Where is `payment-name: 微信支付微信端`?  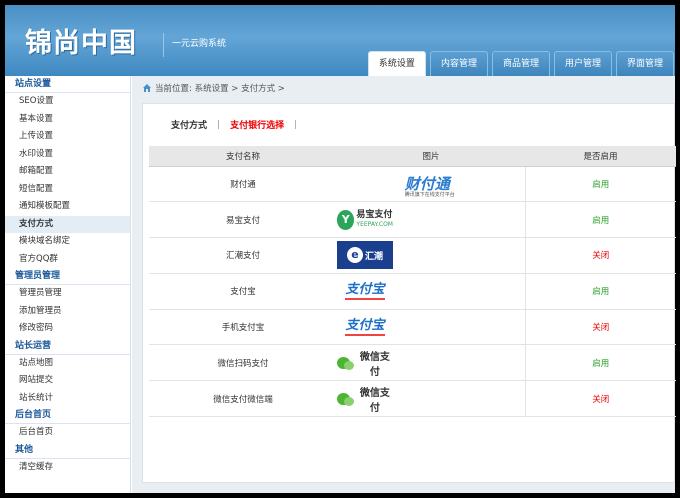
payment-name: 微信支付微信端 is located at coordinates (243, 399).